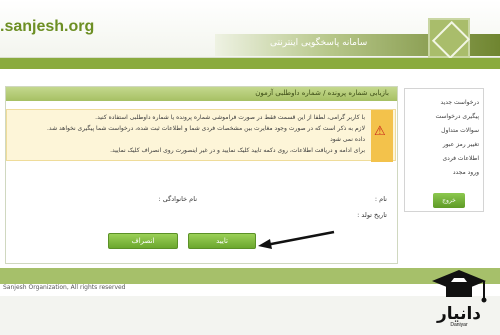 The width and height of the screenshot is (500, 335). I want to click on cancel-button: انصراف, so click(143, 241).